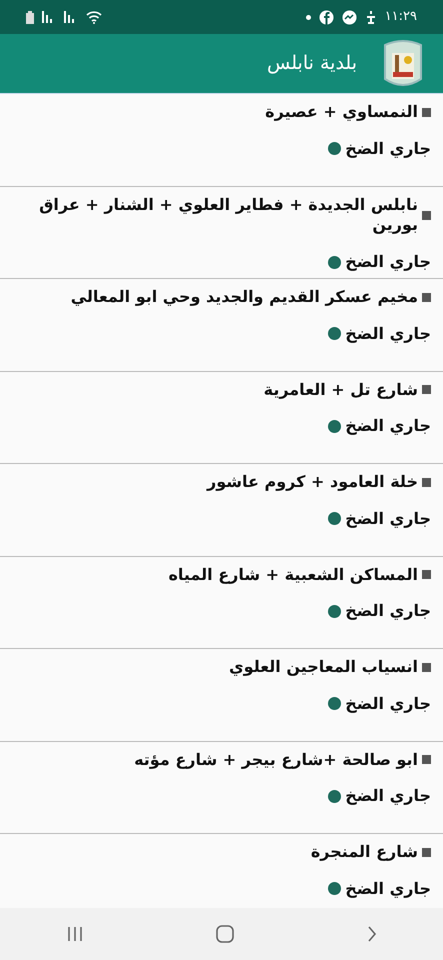 Image resolution: width=443 pixels, height=960 pixels. I want to click on home-icon, so click(225, 934).